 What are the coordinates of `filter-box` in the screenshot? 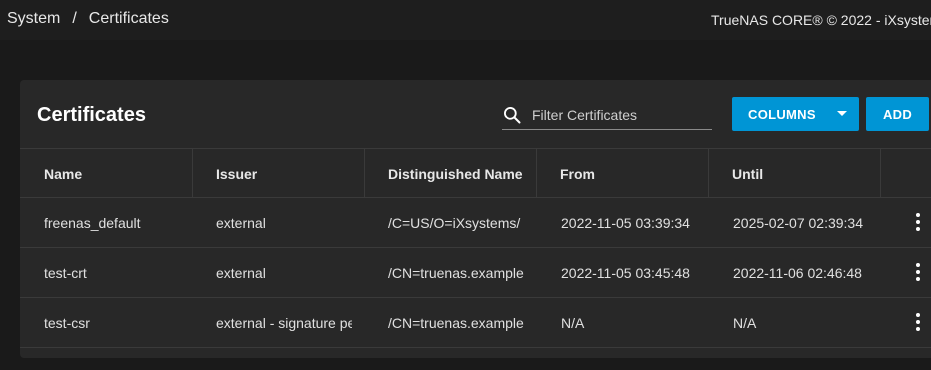 It's located at (607, 117).